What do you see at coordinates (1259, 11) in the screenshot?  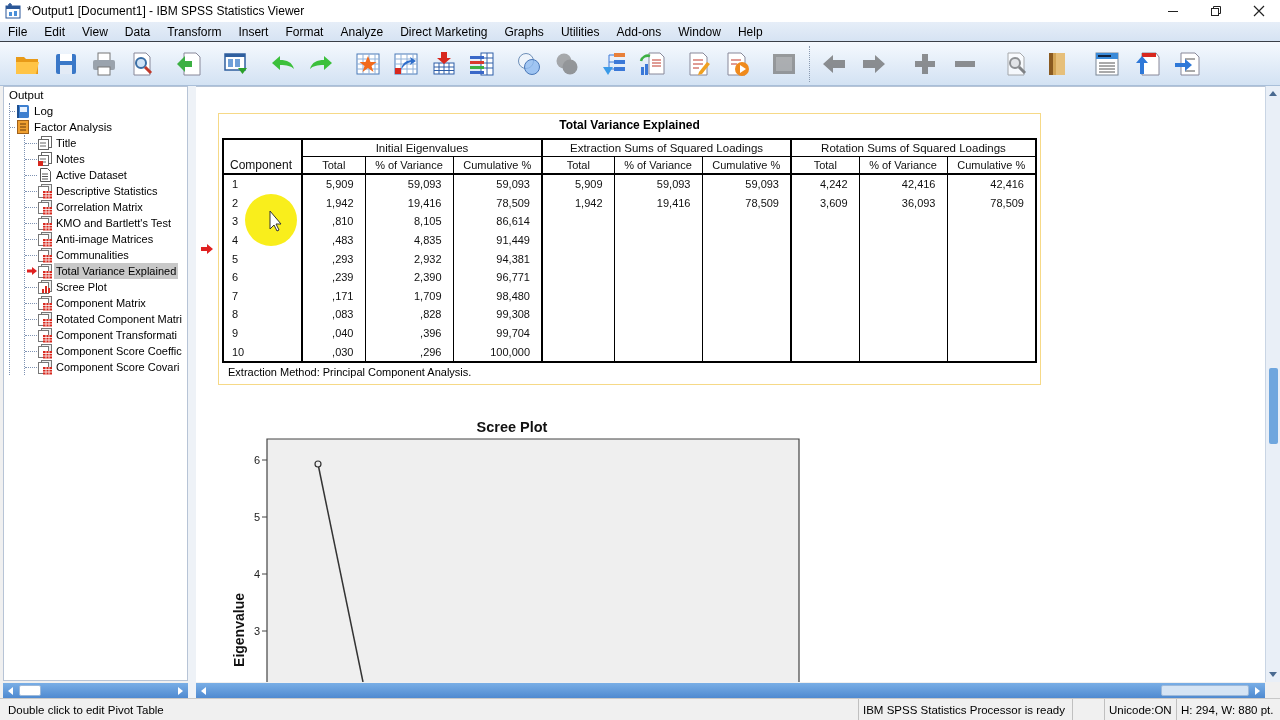 I see `close-icon` at bounding box center [1259, 11].